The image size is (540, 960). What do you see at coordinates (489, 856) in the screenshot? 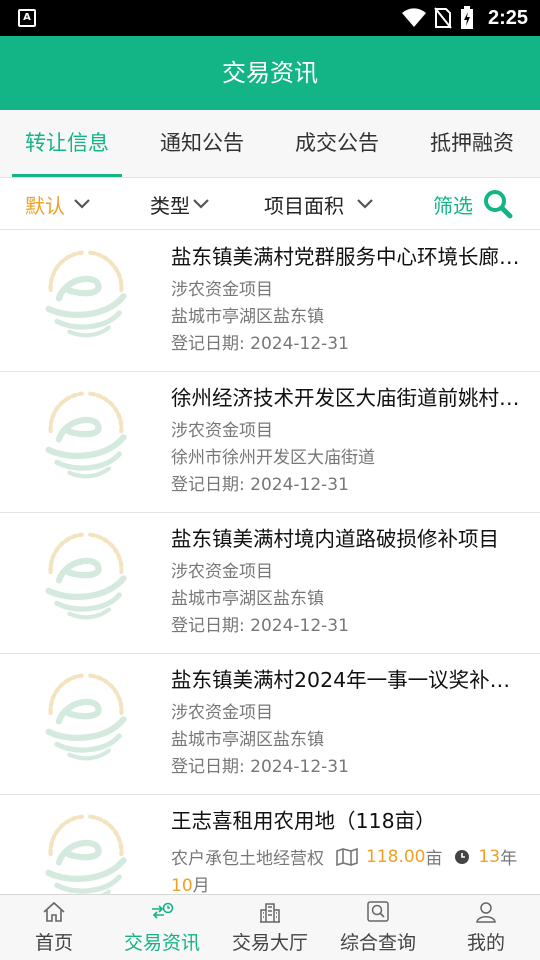
I see `term-years: 13` at bounding box center [489, 856].